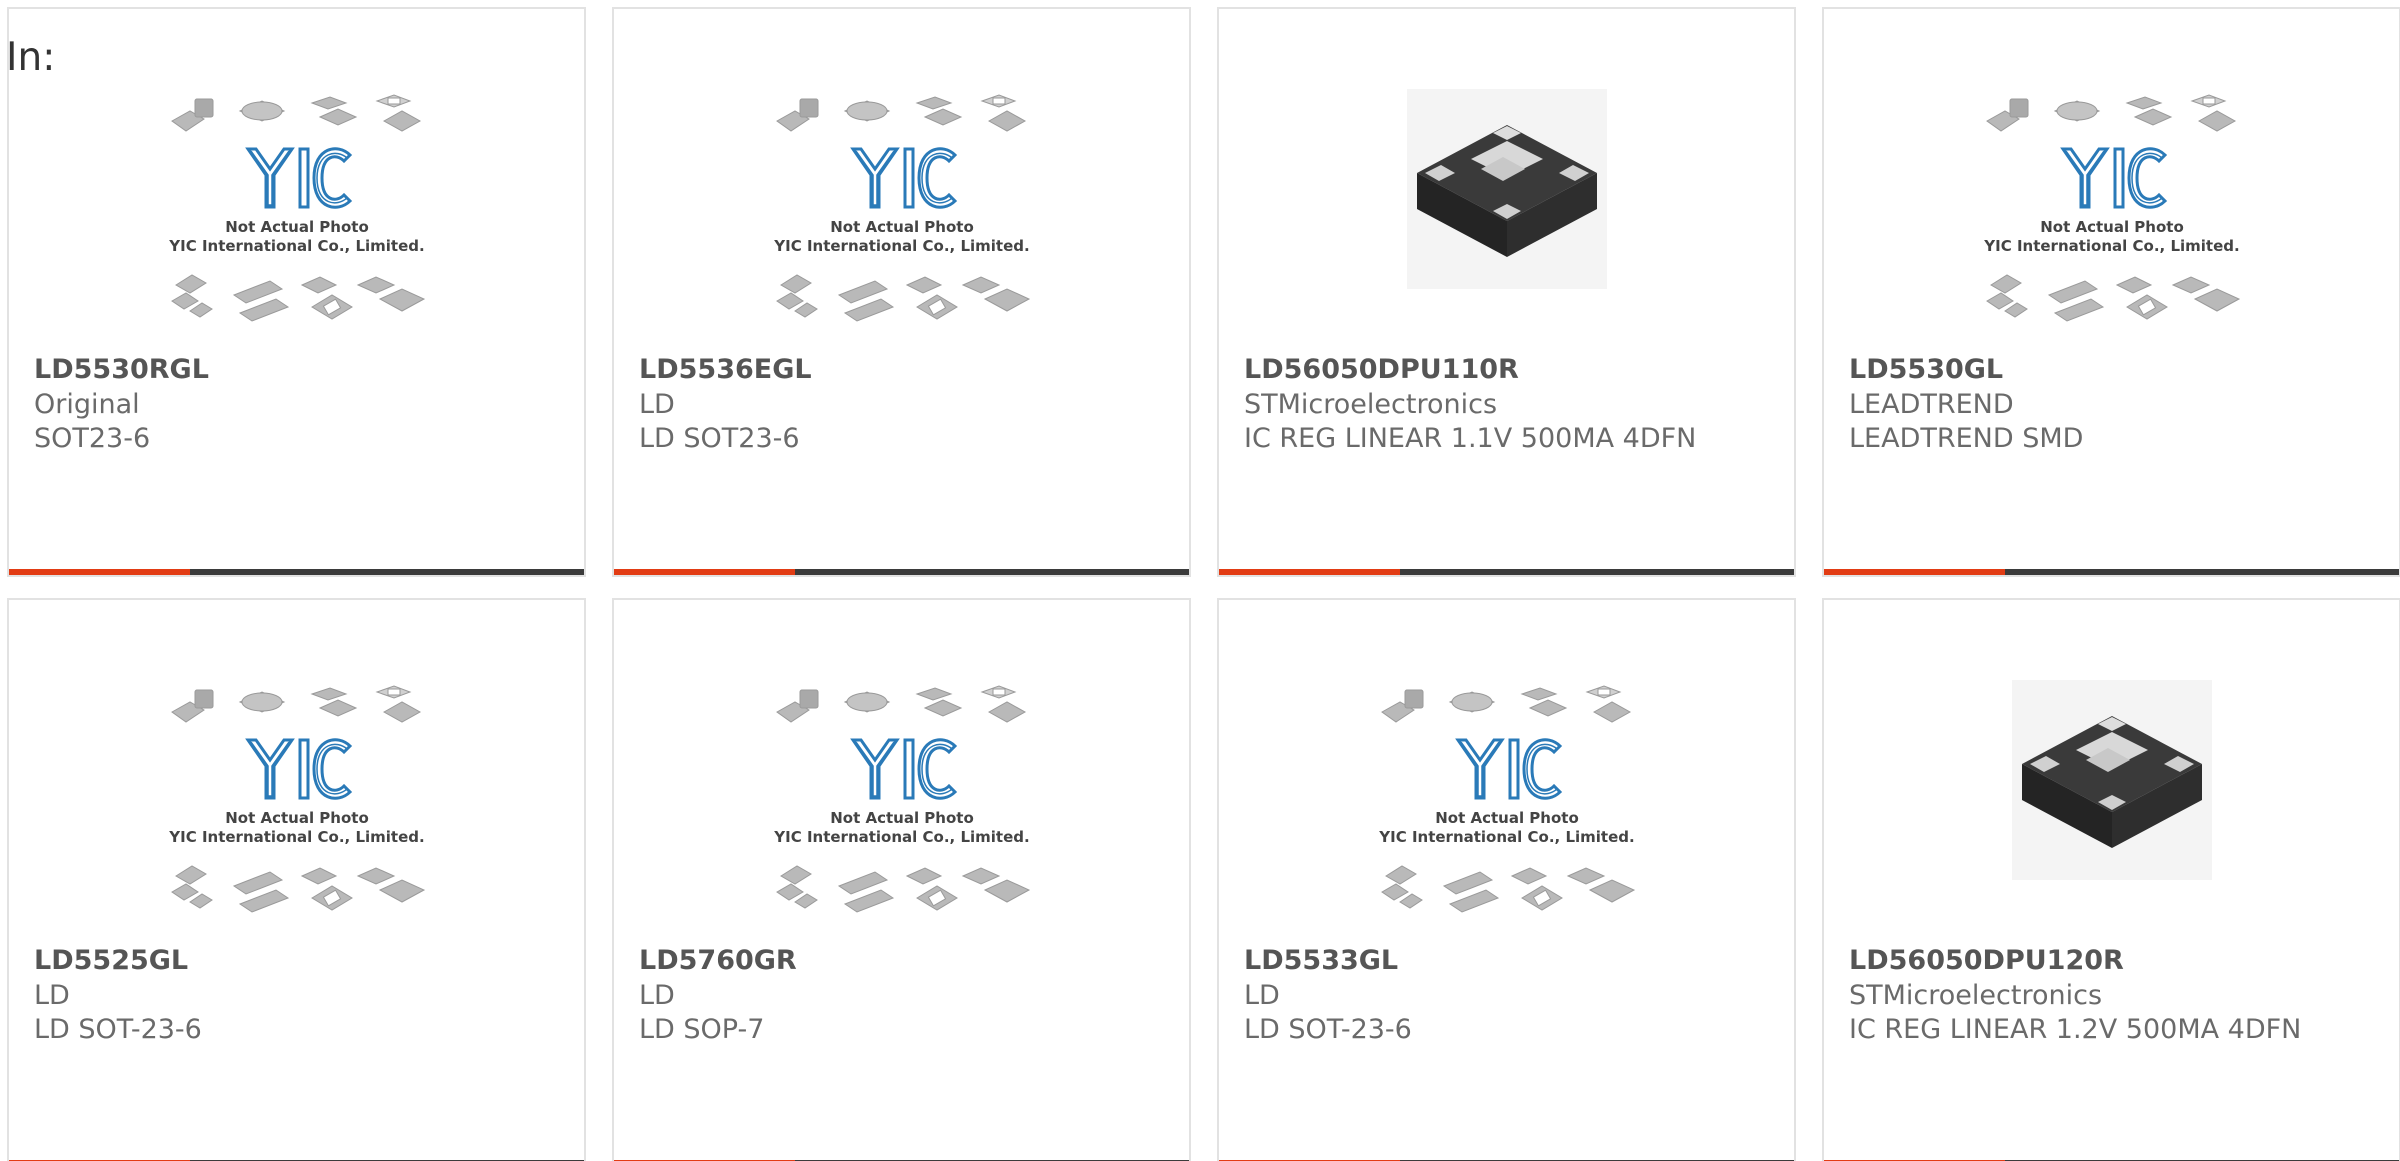 The height and width of the screenshot is (1161, 2400). What do you see at coordinates (1470, 438) in the screenshot?
I see `description: IC REG LINEAR 1.1V 500MA 4DFN` at bounding box center [1470, 438].